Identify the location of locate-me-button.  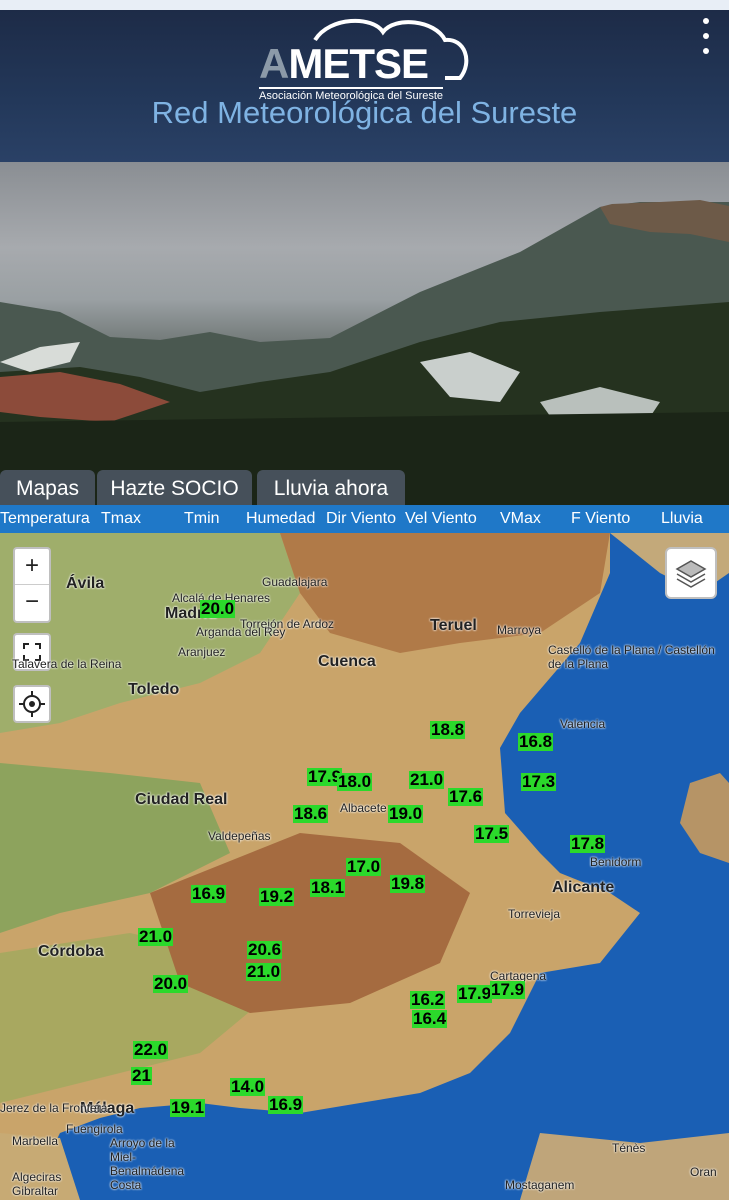
(32, 704).